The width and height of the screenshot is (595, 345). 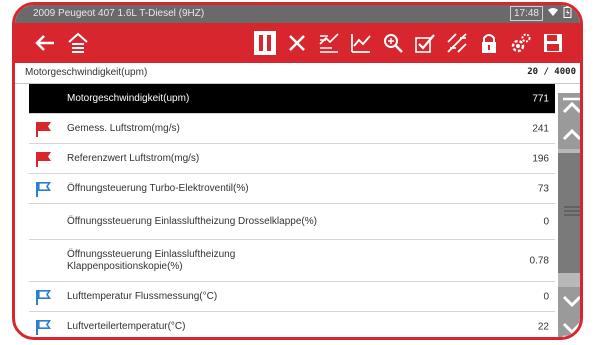 I want to click on grip-icon, so click(x=572, y=211).